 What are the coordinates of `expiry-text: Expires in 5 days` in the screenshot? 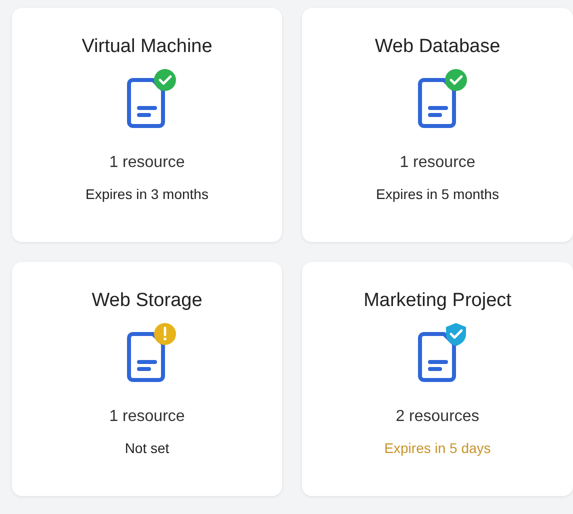 It's located at (437, 448).